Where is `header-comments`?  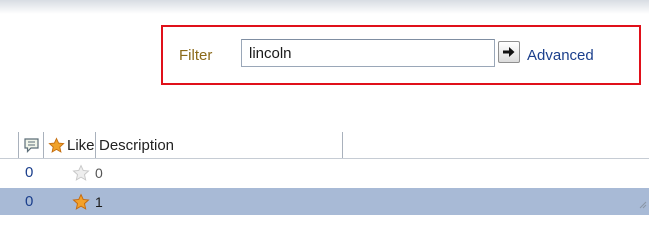
header-comments is located at coordinates (31, 145).